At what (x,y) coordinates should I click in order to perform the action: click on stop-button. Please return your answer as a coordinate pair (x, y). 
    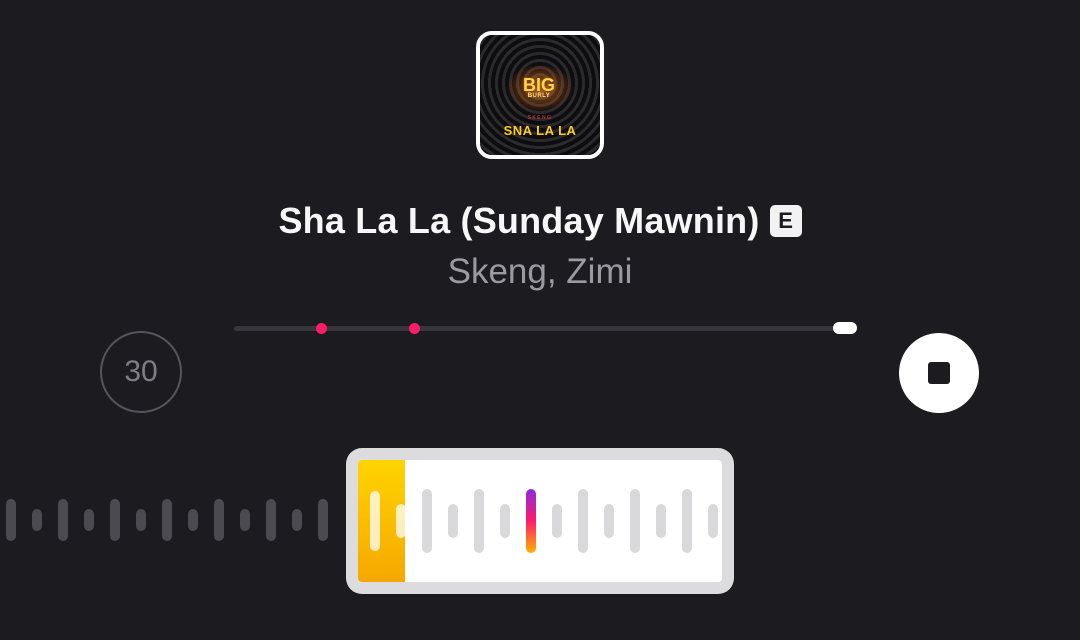
    Looking at the image, I should click on (939, 373).